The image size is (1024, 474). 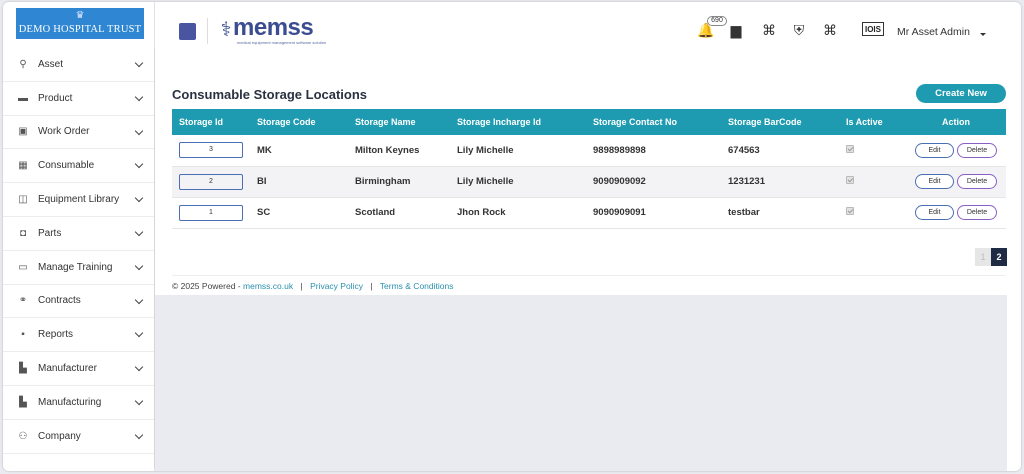 I want to click on sidebar-item-asset: ⚲ Asset, so click(x=78, y=65).